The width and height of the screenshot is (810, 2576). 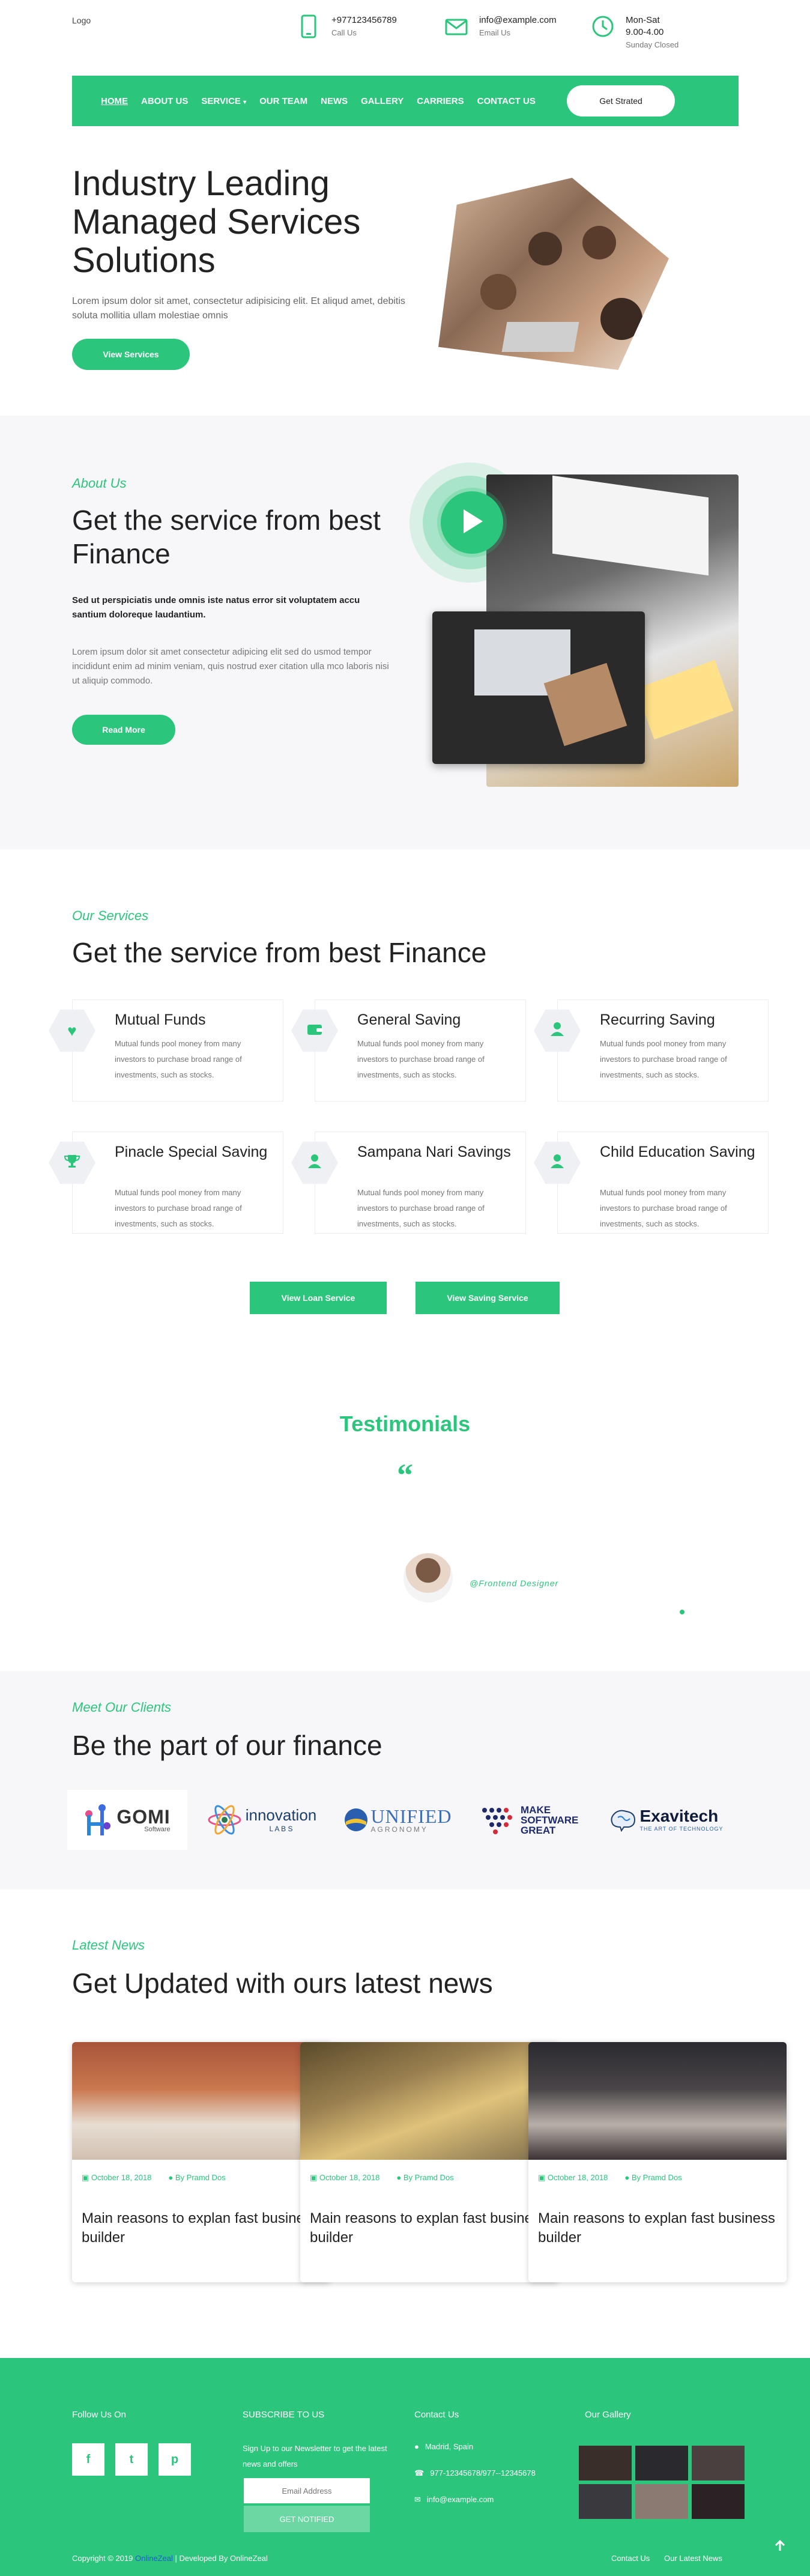 I want to click on view-loan-service-button: View Loan Service, so click(x=318, y=1298).